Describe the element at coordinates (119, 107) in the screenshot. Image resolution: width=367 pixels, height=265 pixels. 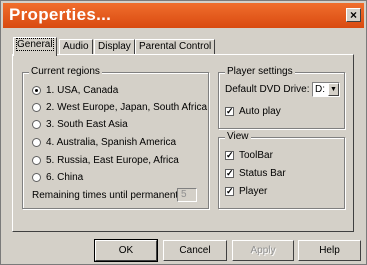
I see `region-option-2: 2. West Europe, Japan, South Africa` at that location.